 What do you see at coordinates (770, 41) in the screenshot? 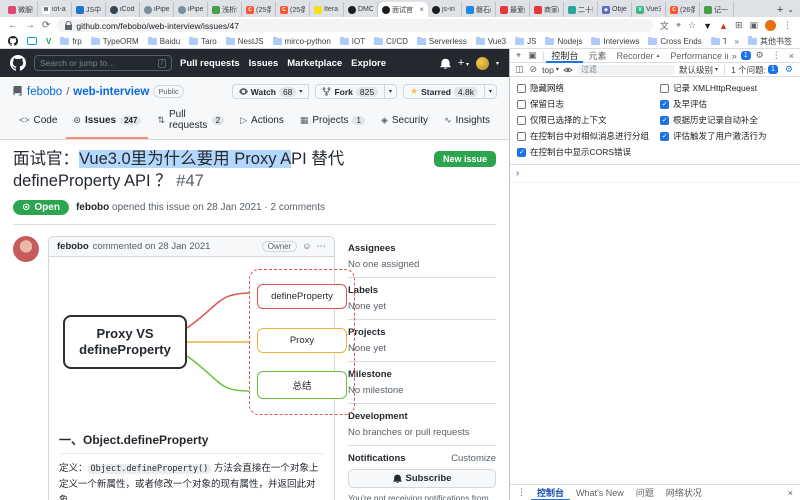
I see `other-bookmarks: 其他书签` at bounding box center [770, 41].